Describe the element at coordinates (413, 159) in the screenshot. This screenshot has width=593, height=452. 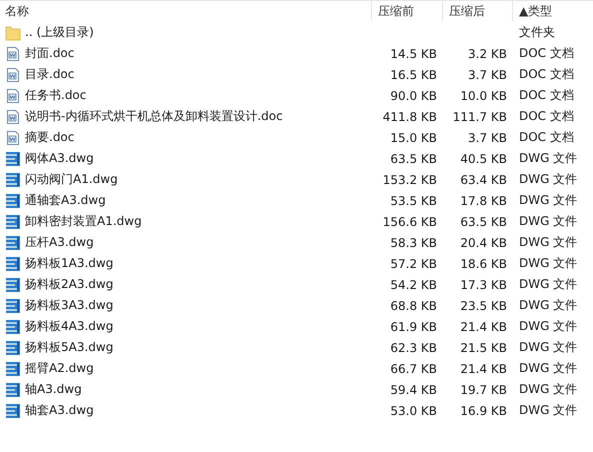
I see `original-size: 63.5 KB` at that location.